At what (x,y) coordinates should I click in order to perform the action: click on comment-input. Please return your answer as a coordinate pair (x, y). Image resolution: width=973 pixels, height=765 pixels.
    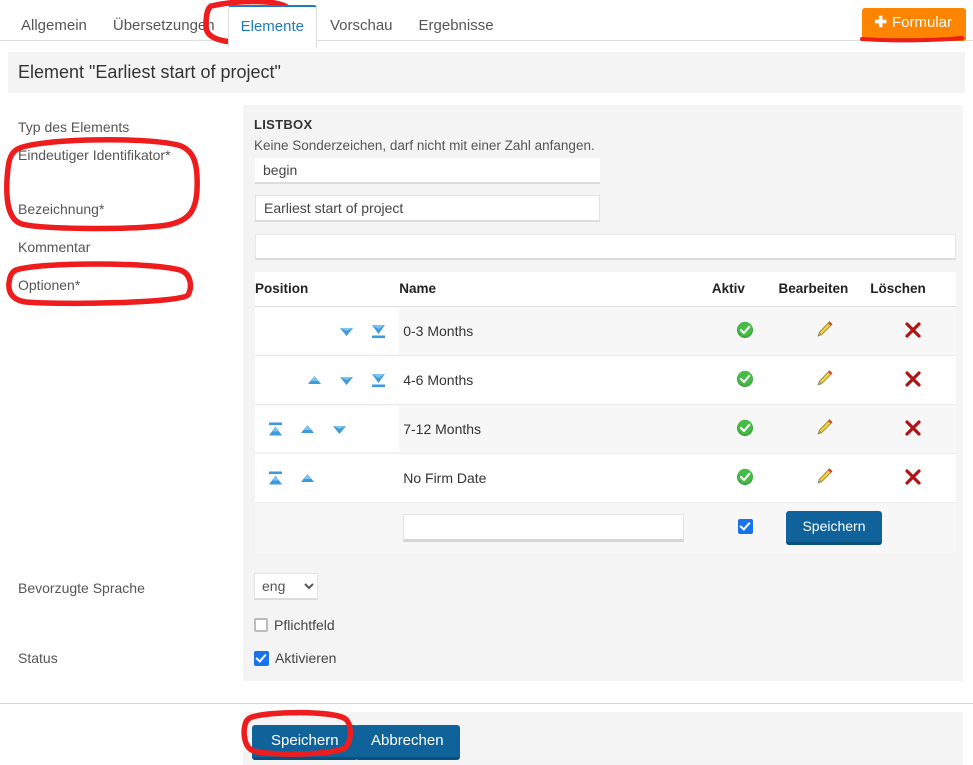
    Looking at the image, I should click on (605, 247).